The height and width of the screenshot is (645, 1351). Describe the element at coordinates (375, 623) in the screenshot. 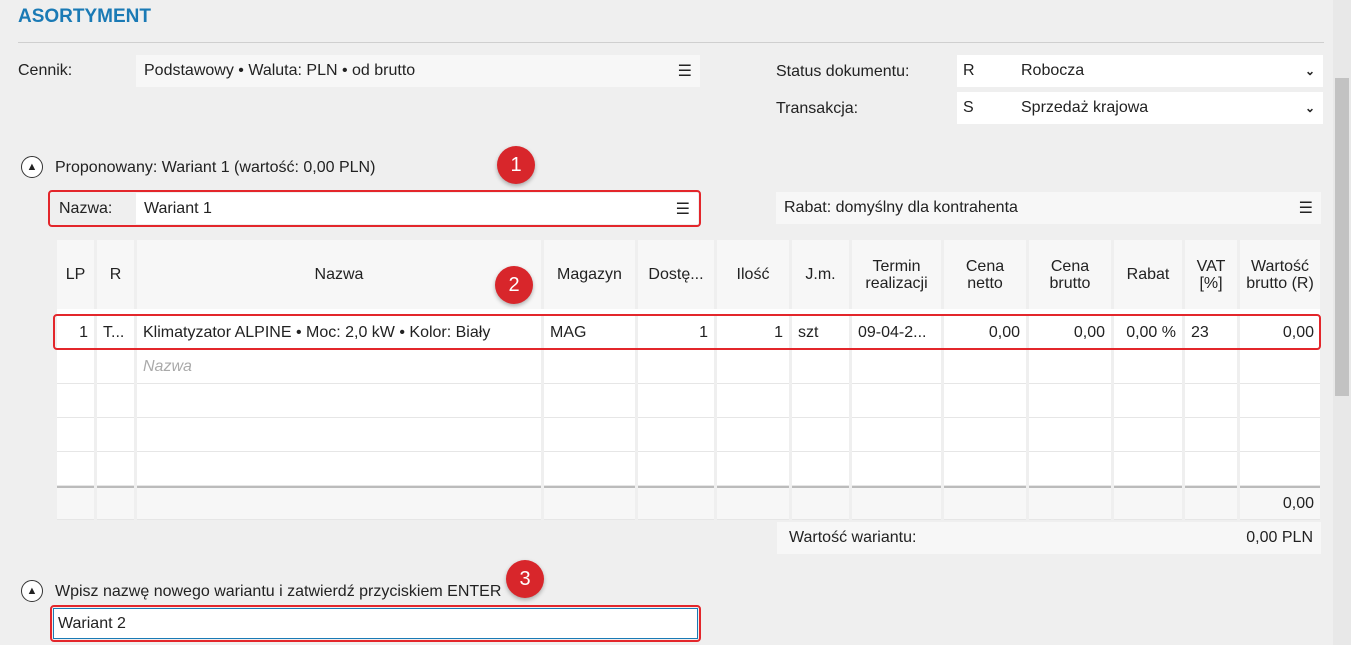

I see `new-variant-input: Wariant 2` at that location.